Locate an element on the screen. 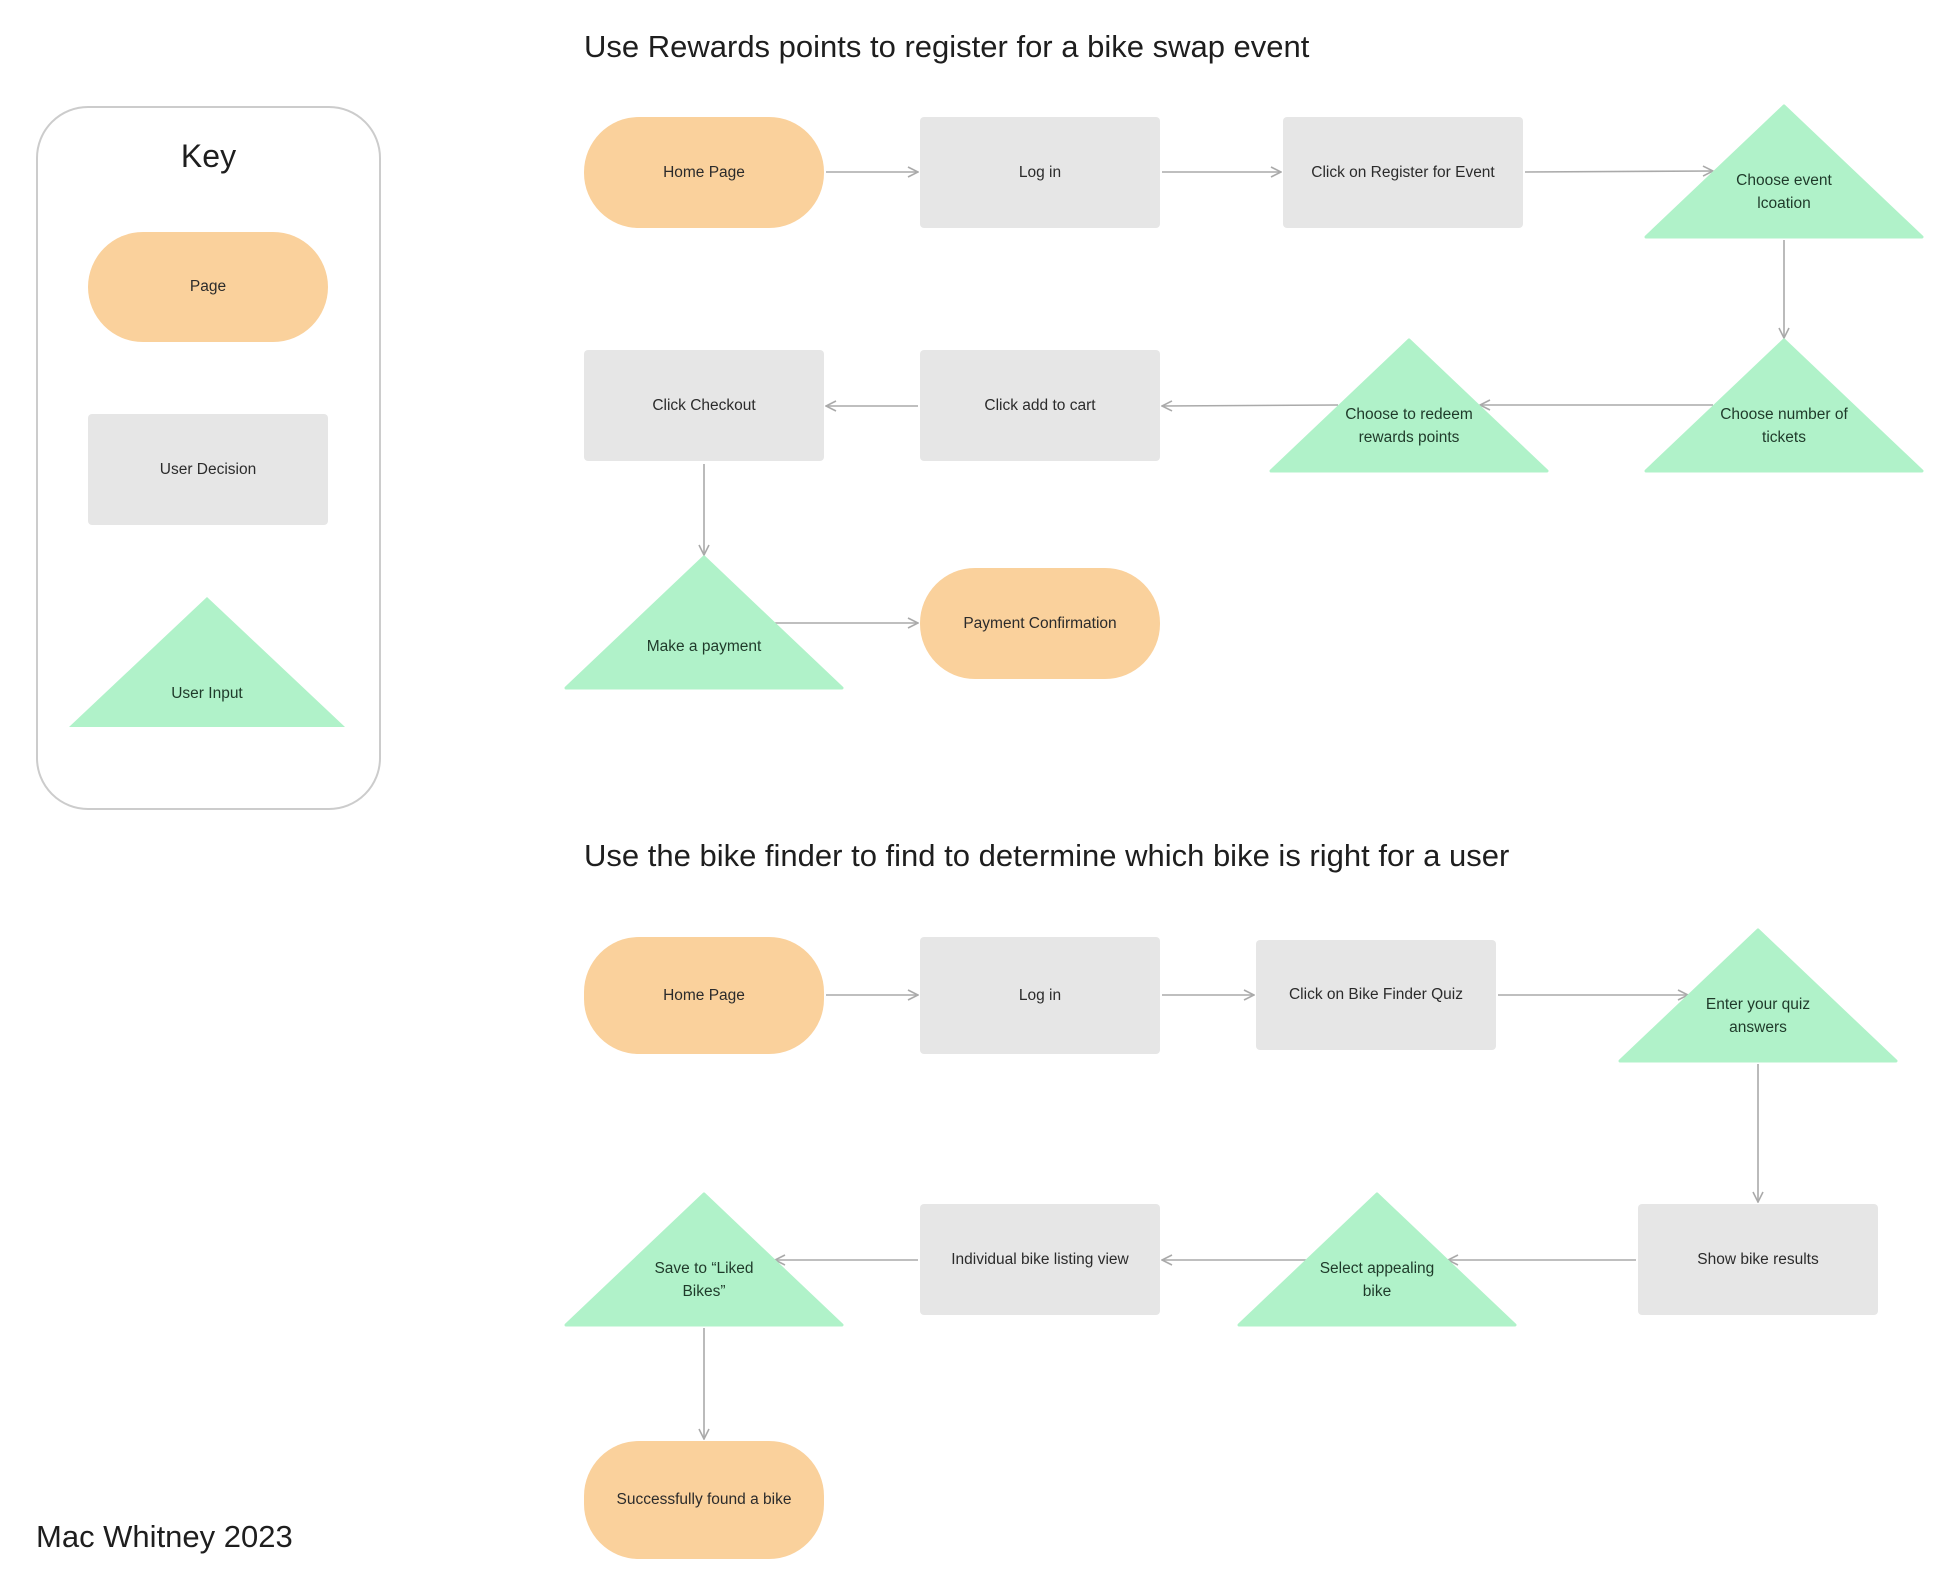 The height and width of the screenshot is (1586, 1960). page-node-f1-confirm: Payment Confirmation is located at coordinates (1040, 623).